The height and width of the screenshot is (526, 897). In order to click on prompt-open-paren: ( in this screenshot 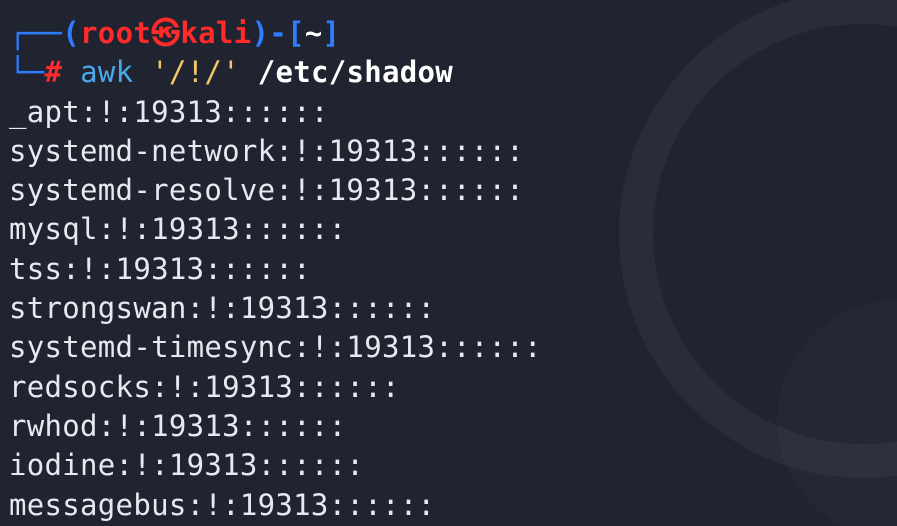, I will do `click(71, 33)`.